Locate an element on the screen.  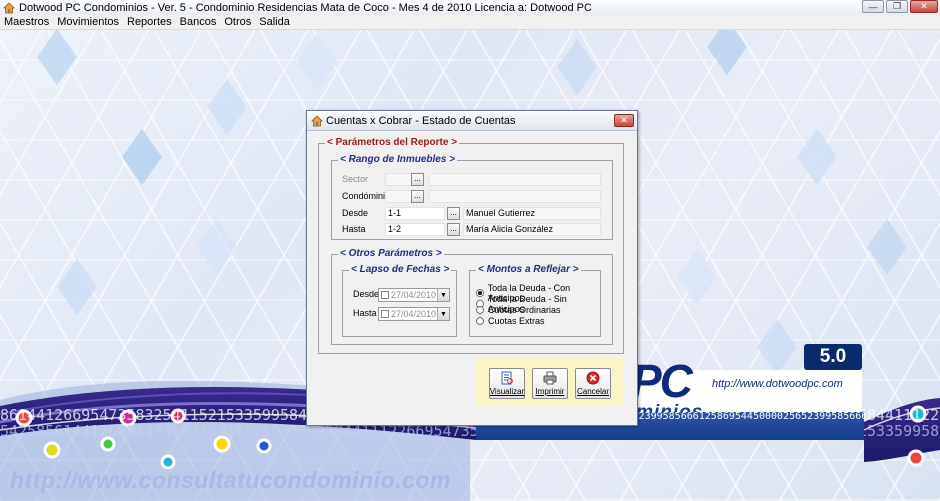
visualizar-label: Visualizar is located at coordinates (507, 391).